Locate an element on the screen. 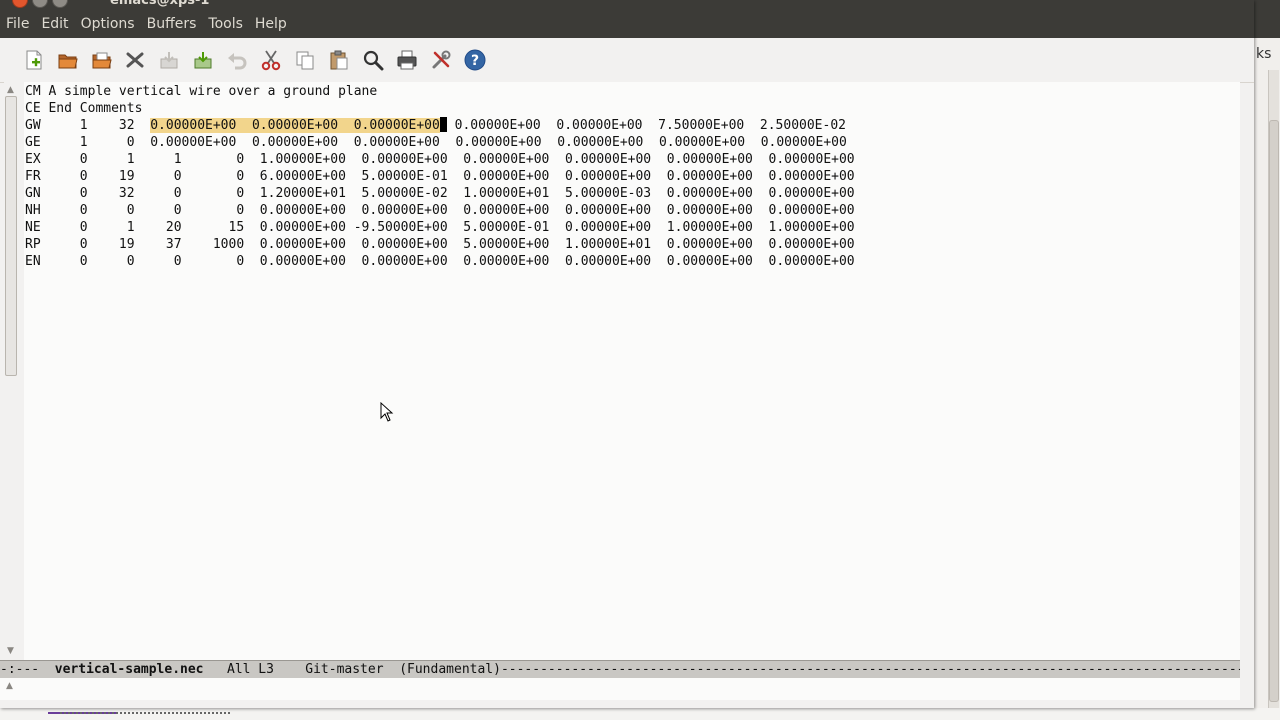 This screenshot has height=720, width=1280. open-file-icon is located at coordinates (68, 60).